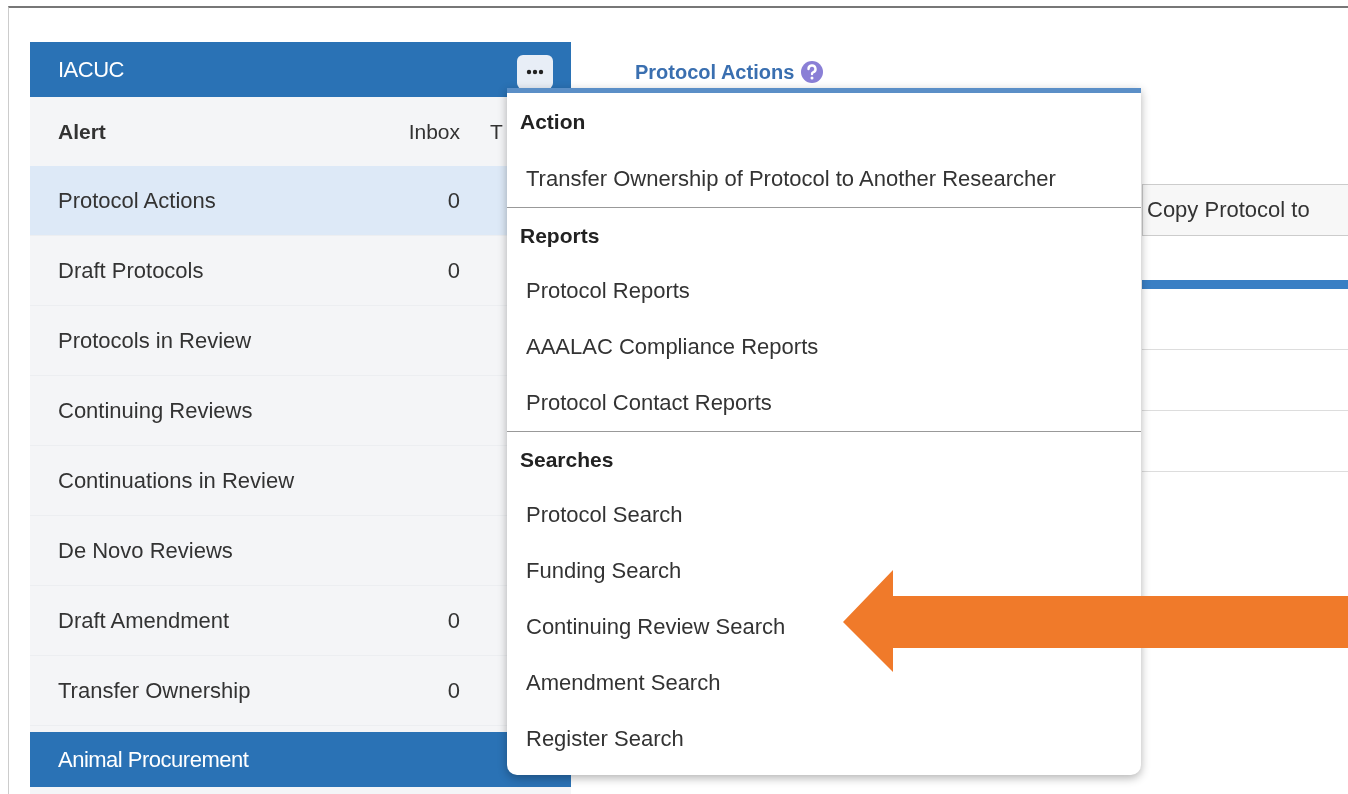  What do you see at coordinates (642, 403) in the screenshot?
I see `menu-item: Protocol Contact Reports` at bounding box center [642, 403].